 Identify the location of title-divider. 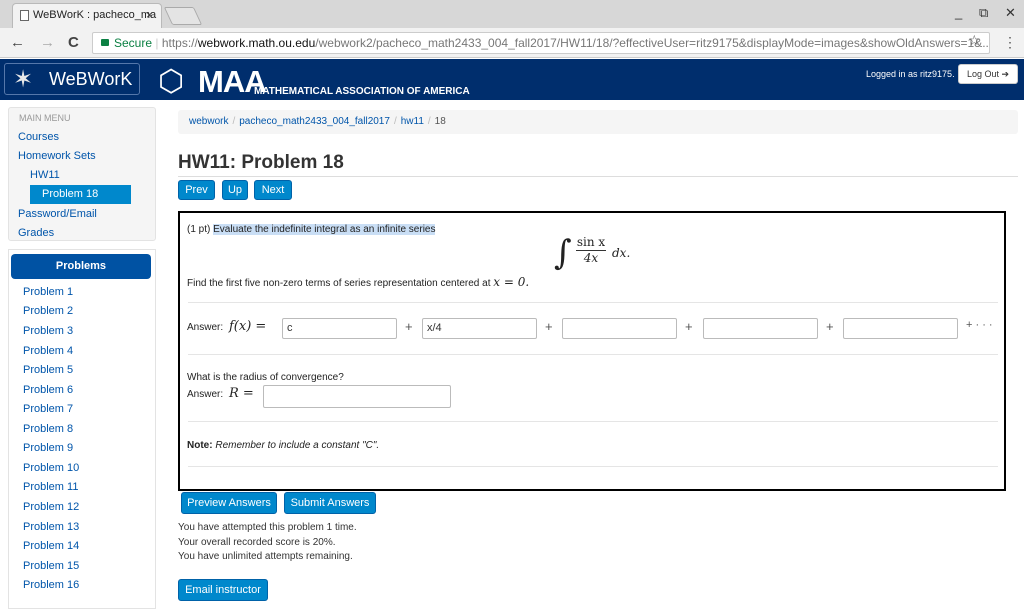
(598, 176).